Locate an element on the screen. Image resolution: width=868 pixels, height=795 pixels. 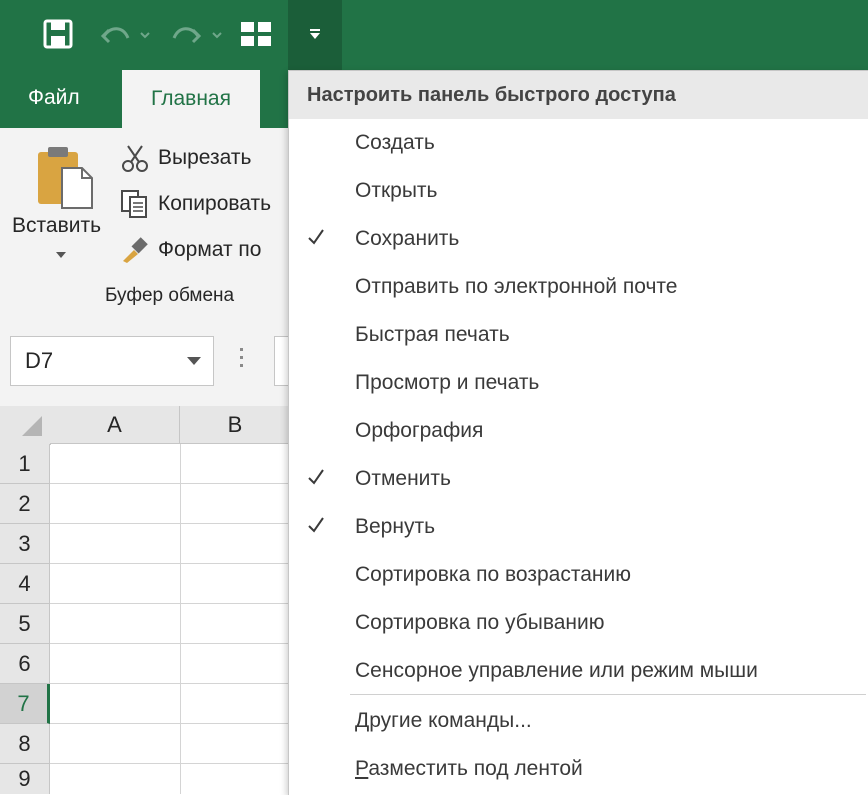
menu-item-label: Сохранить is located at coordinates (407, 238).